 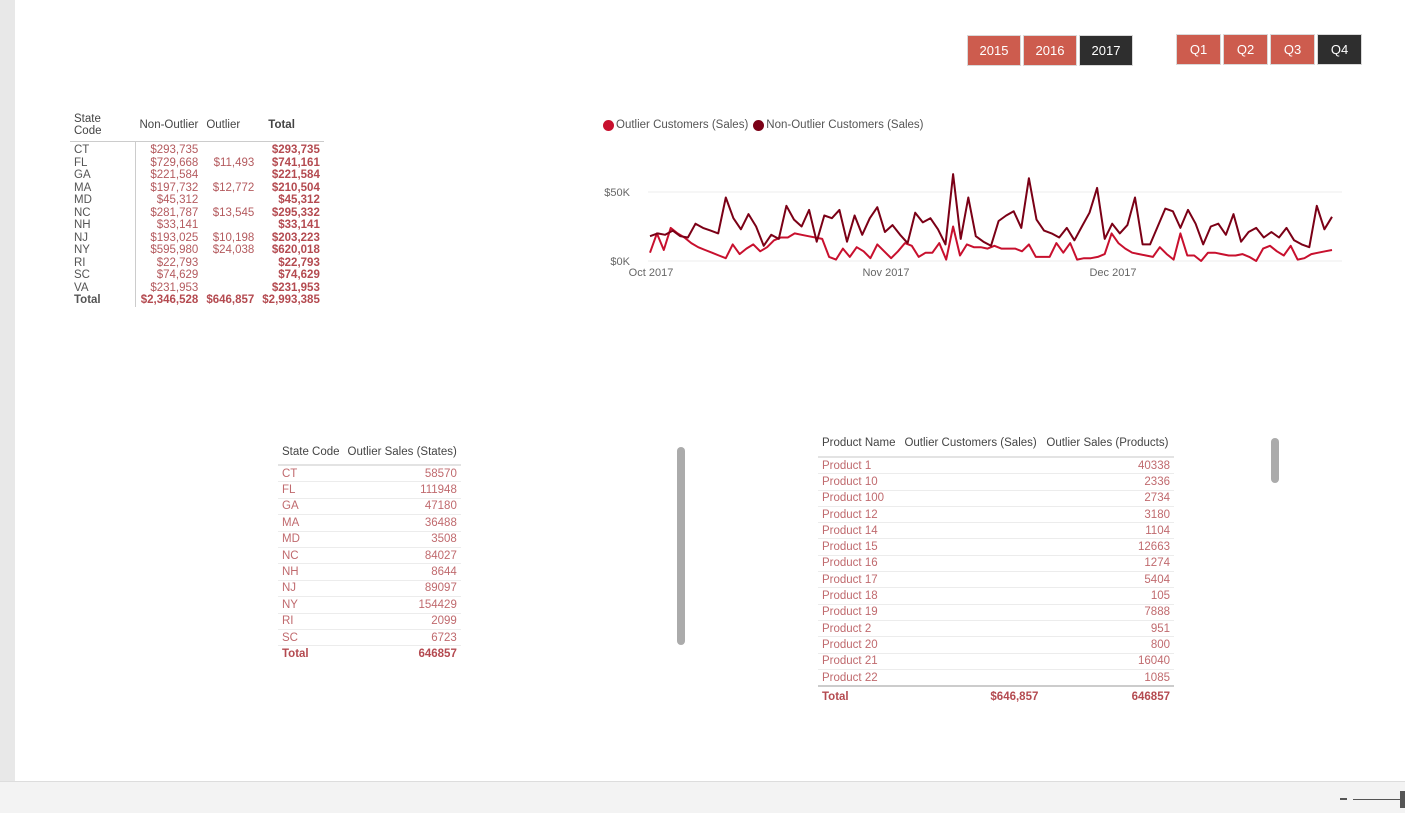 What do you see at coordinates (859, 531) in the screenshot?
I see `cell-product-name: Product 14` at bounding box center [859, 531].